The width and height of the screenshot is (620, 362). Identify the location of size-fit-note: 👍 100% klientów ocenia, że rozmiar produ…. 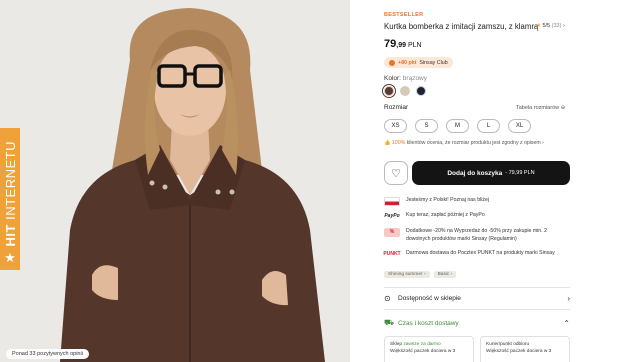
(464, 143).